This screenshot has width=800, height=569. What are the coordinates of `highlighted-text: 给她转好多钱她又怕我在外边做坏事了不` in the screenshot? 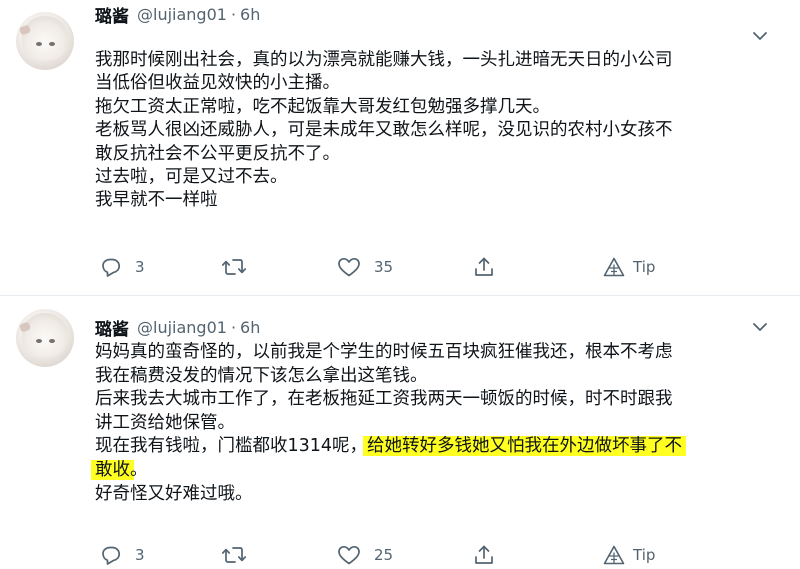 It's located at (525, 446).